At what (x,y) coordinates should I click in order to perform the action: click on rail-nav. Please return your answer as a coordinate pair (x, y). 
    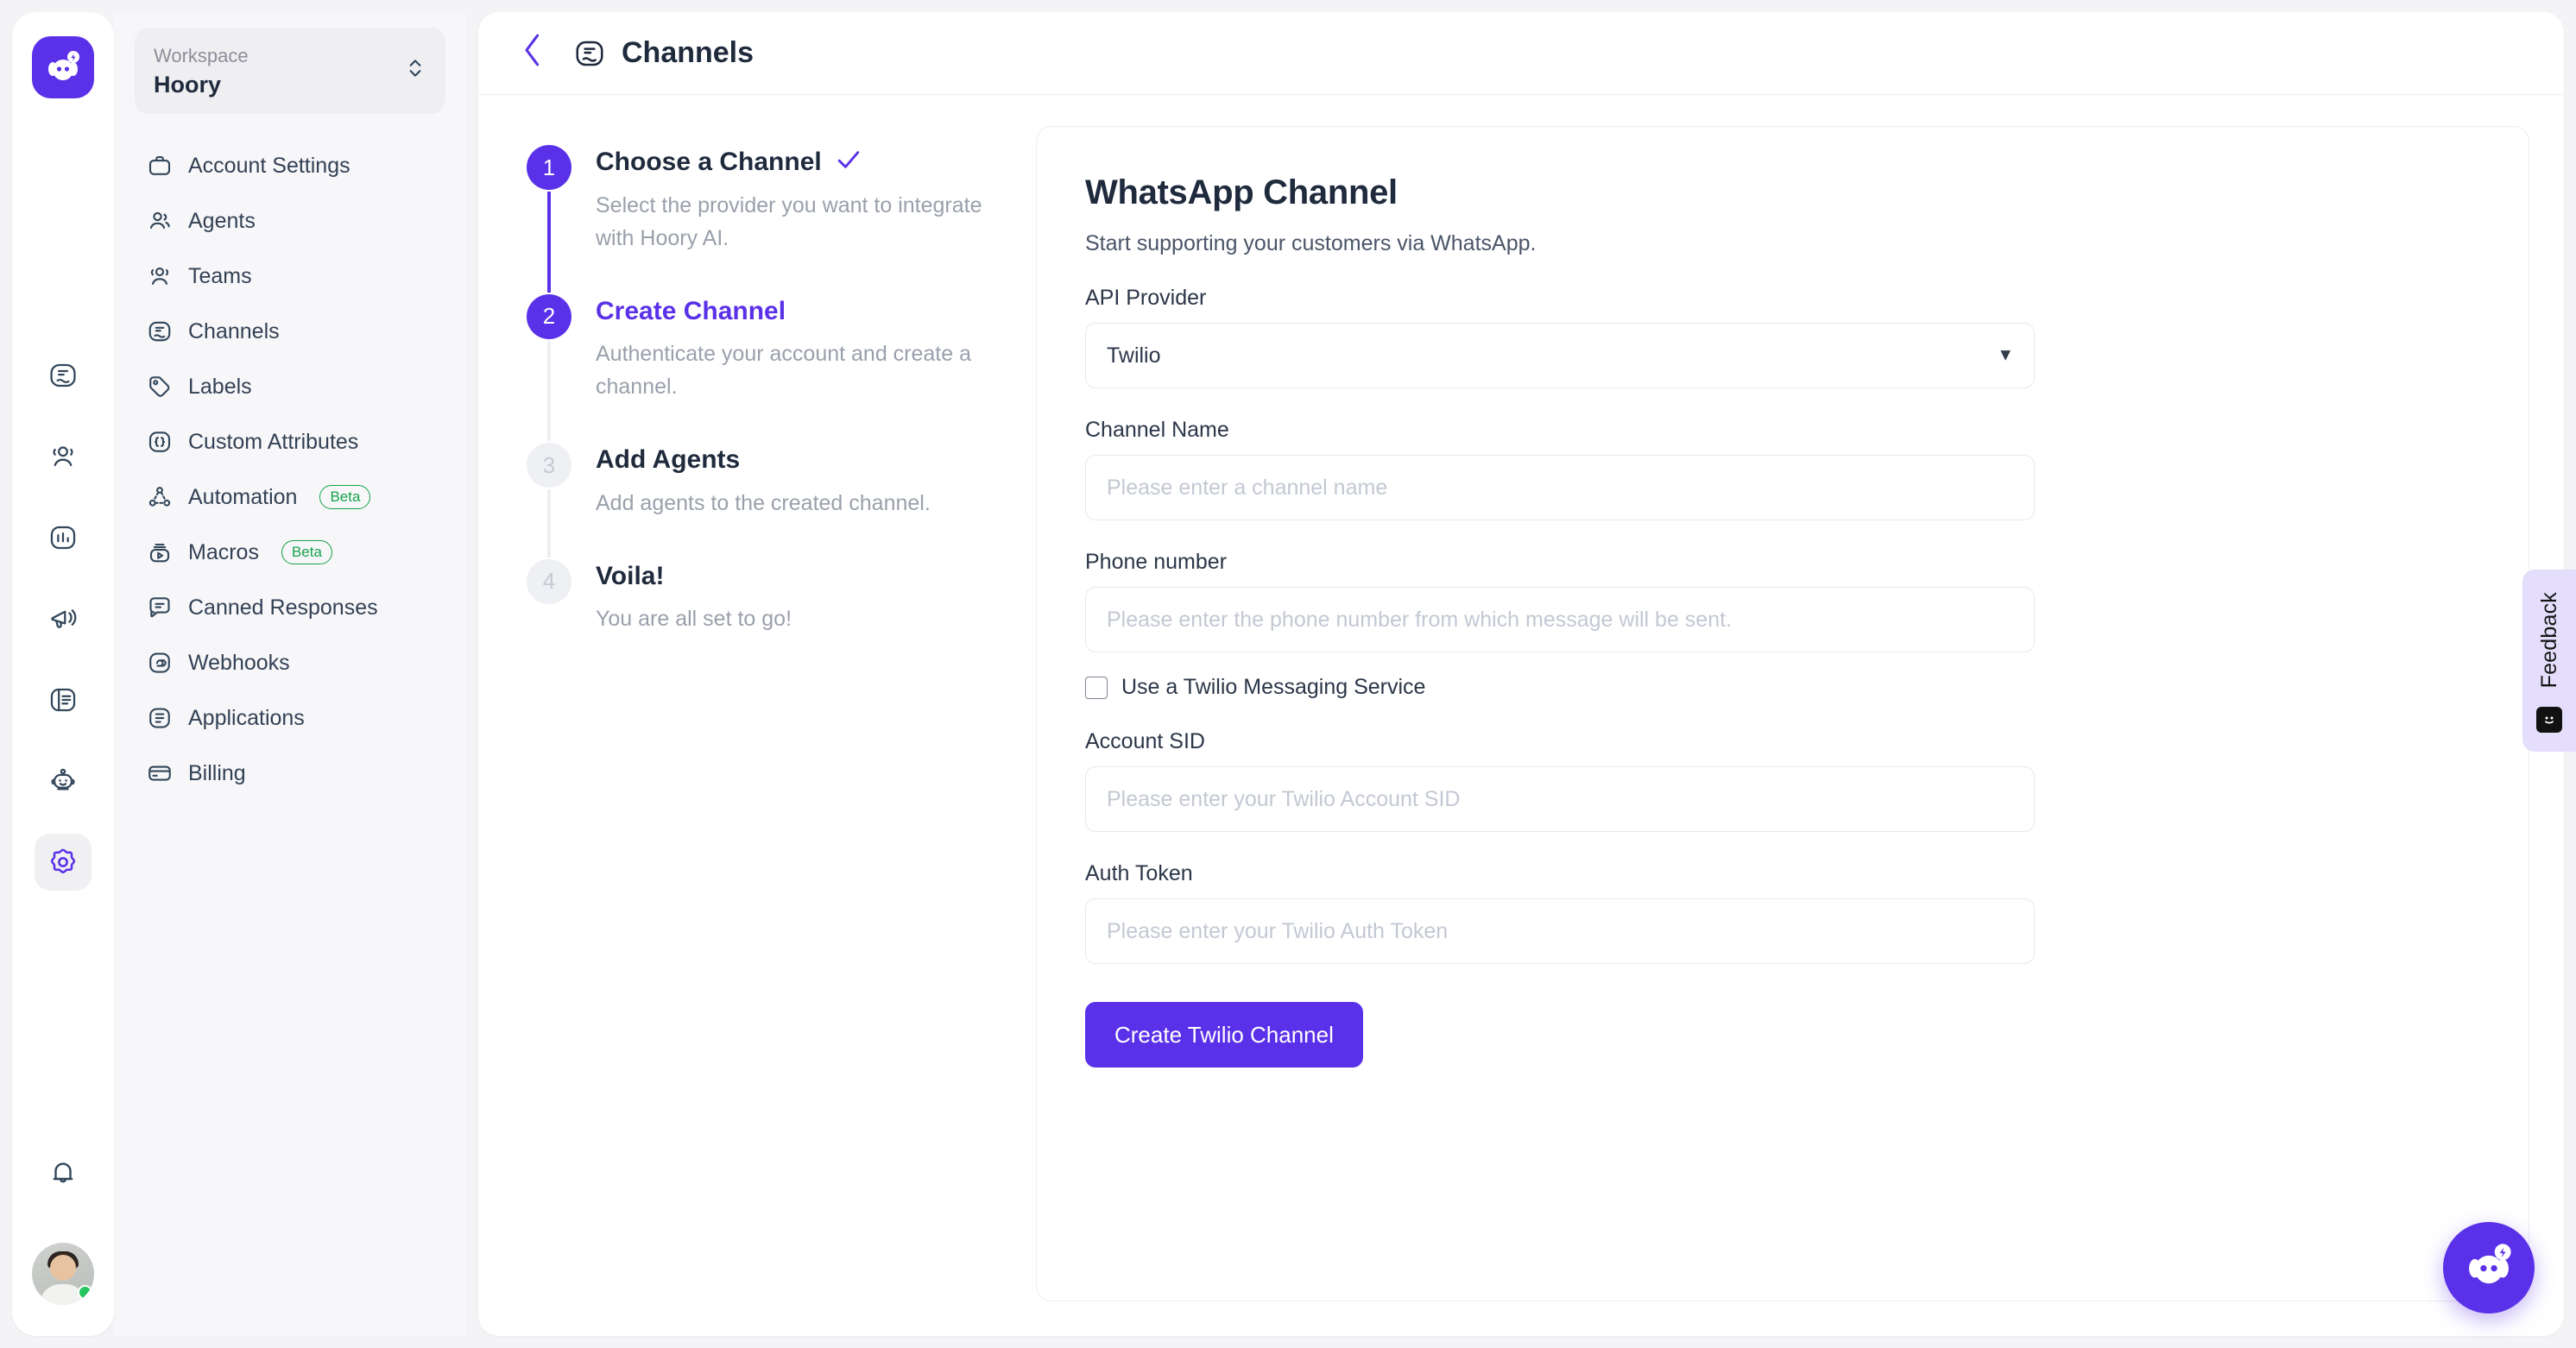
    Looking at the image, I should click on (63, 619).